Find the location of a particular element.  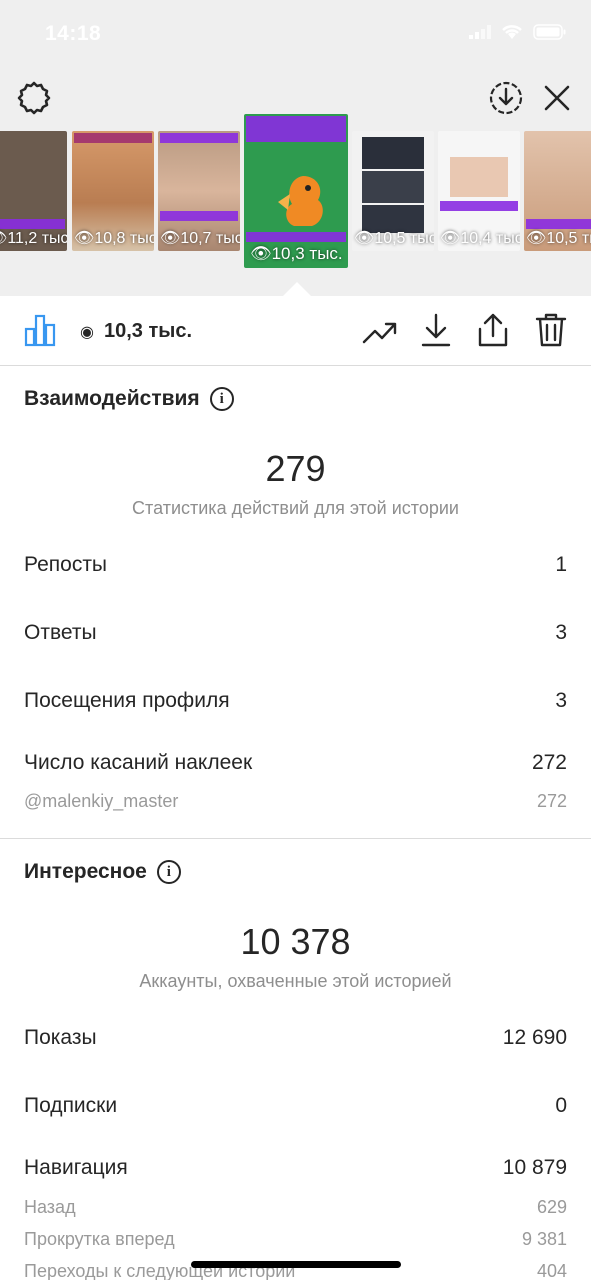

settings-button is located at coordinates (34, 98).